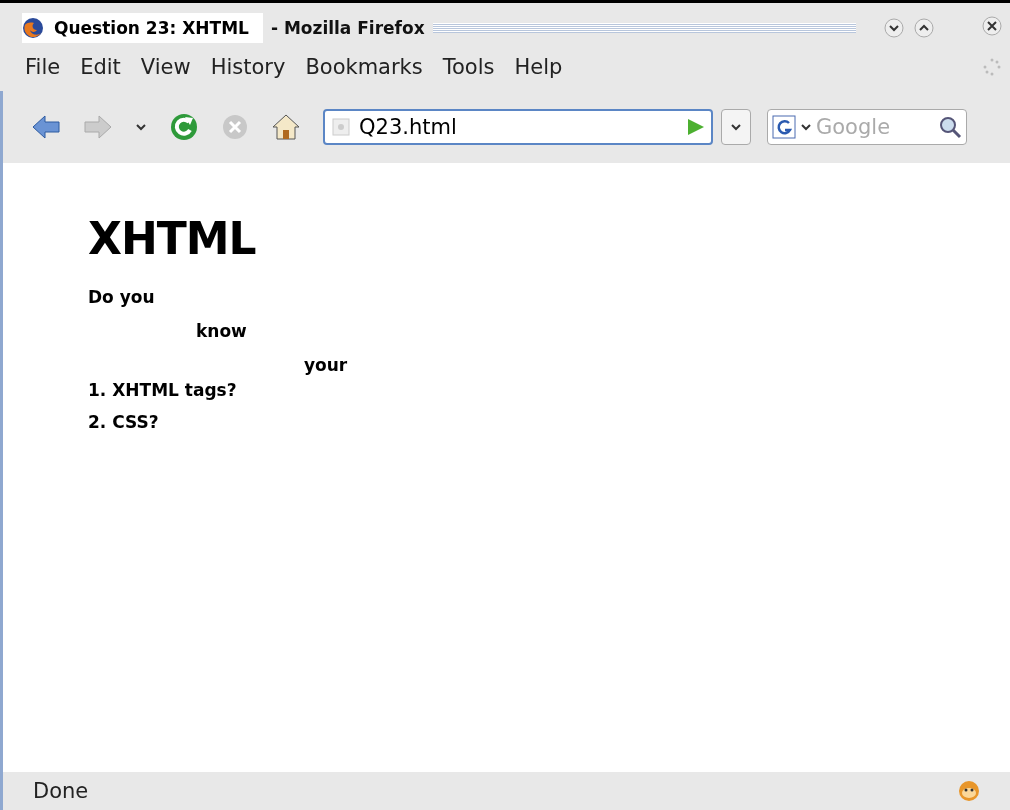  Describe the element at coordinates (33, 28) in the screenshot. I see `firefox-logo-icon` at that location.